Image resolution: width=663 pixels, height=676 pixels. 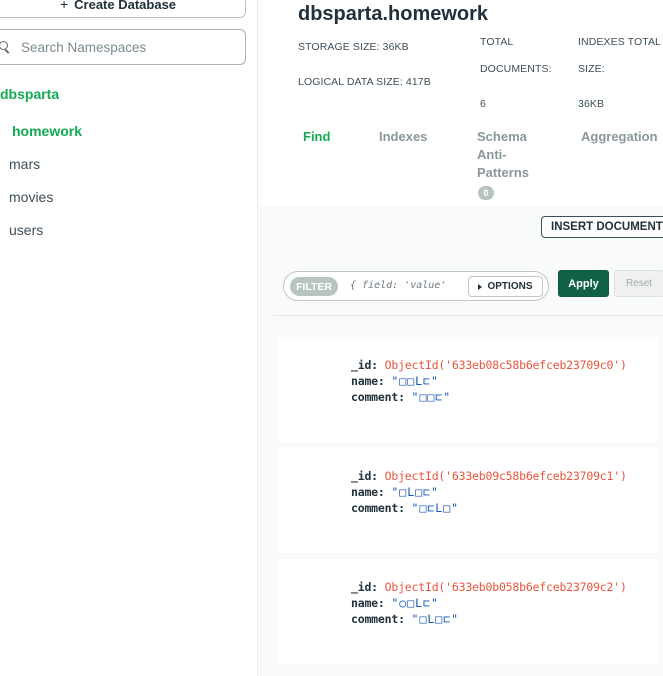 What do you see at coordinates (497, 42) in the screenshot?
I see `total-documents-label: TOTAL` at bounding box center [497, 42].